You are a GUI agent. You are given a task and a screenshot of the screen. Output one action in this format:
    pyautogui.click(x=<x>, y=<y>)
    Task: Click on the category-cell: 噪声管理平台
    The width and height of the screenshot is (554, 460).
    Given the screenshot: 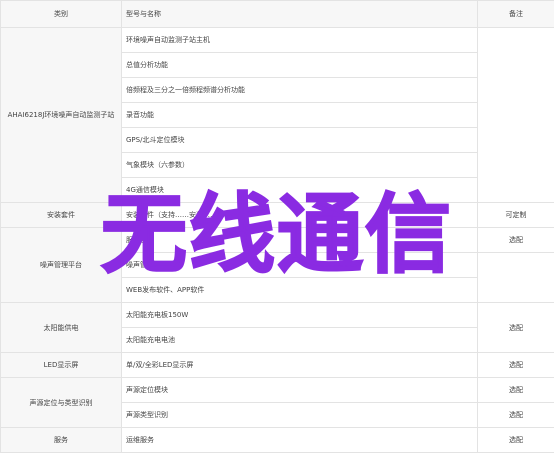 What is the action you would take?
    pyautogui.click(x=61, y=265)
    